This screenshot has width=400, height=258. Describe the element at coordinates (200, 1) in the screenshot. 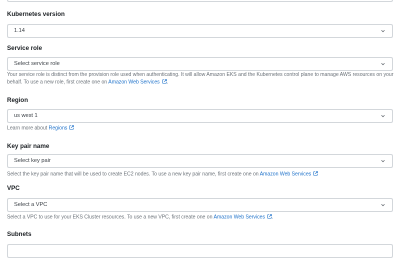

I see `previous-field-box` at that location.